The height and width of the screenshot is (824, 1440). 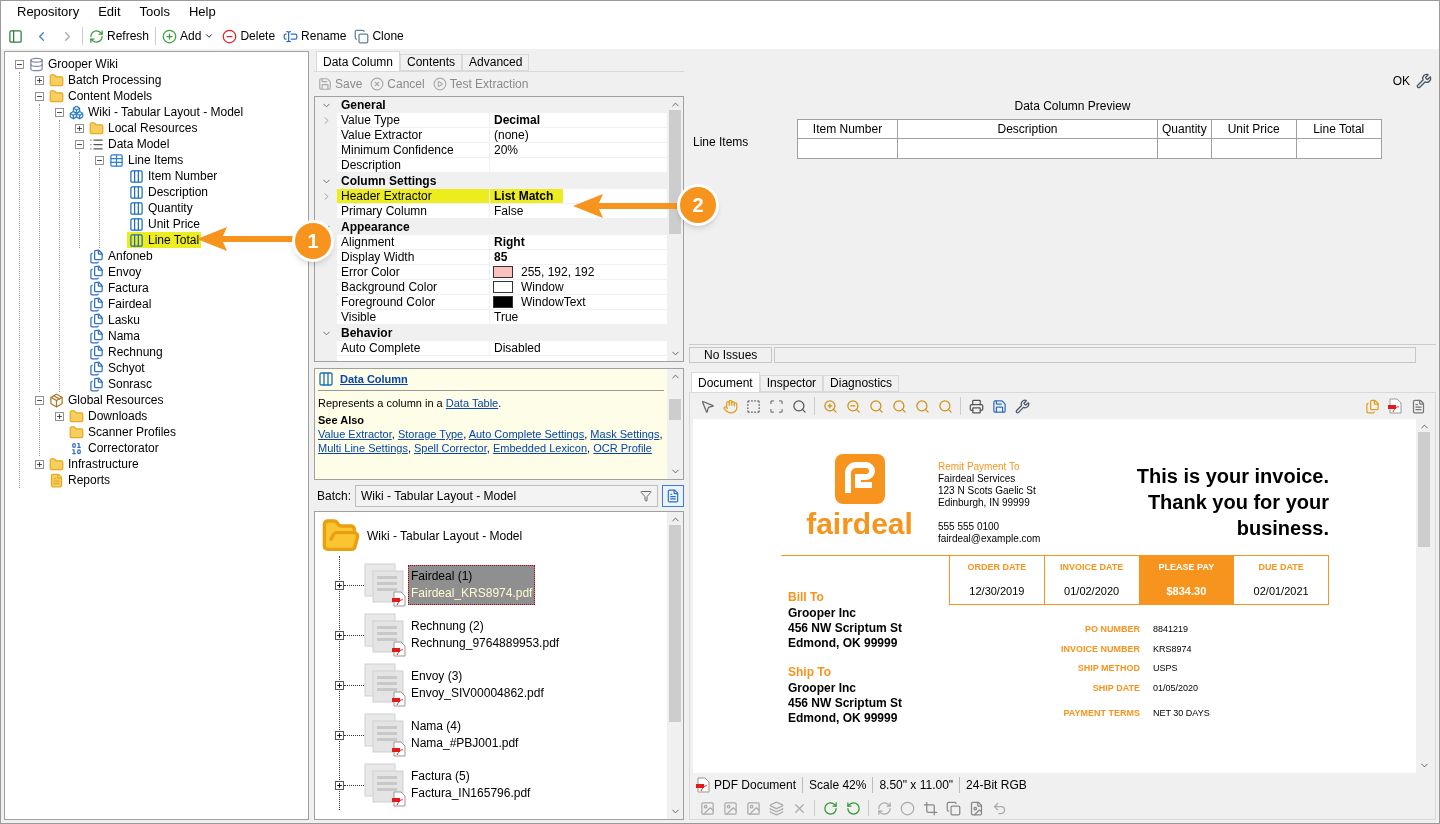 I want to click on property-value: WindowText, so click(x=553, y=302).